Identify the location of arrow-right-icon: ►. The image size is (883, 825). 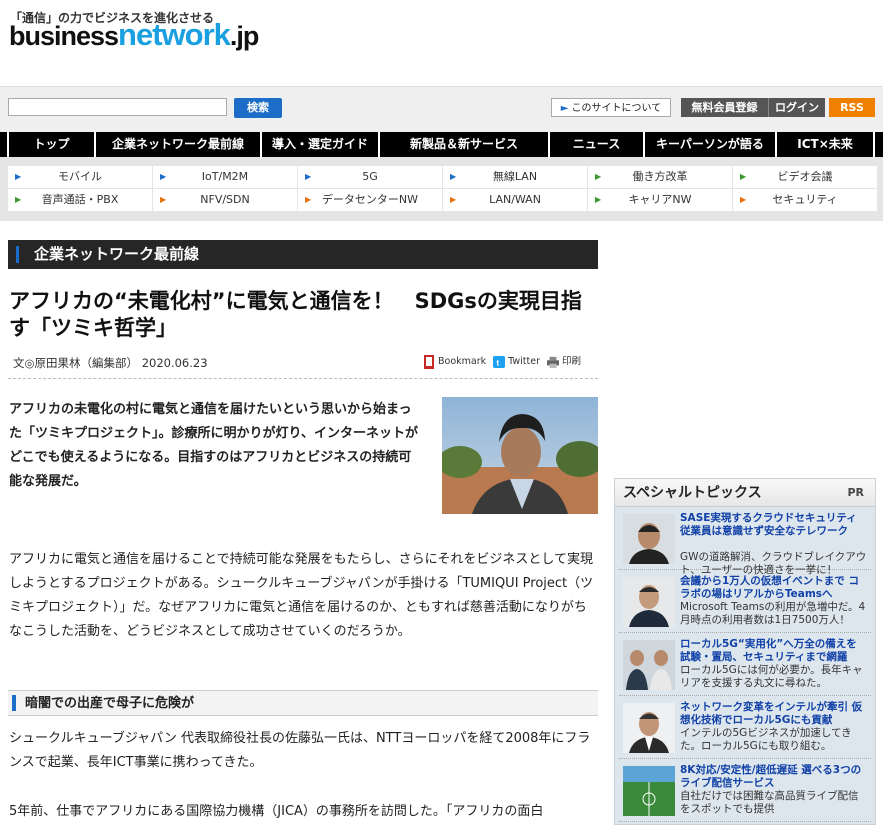
(564, 108).